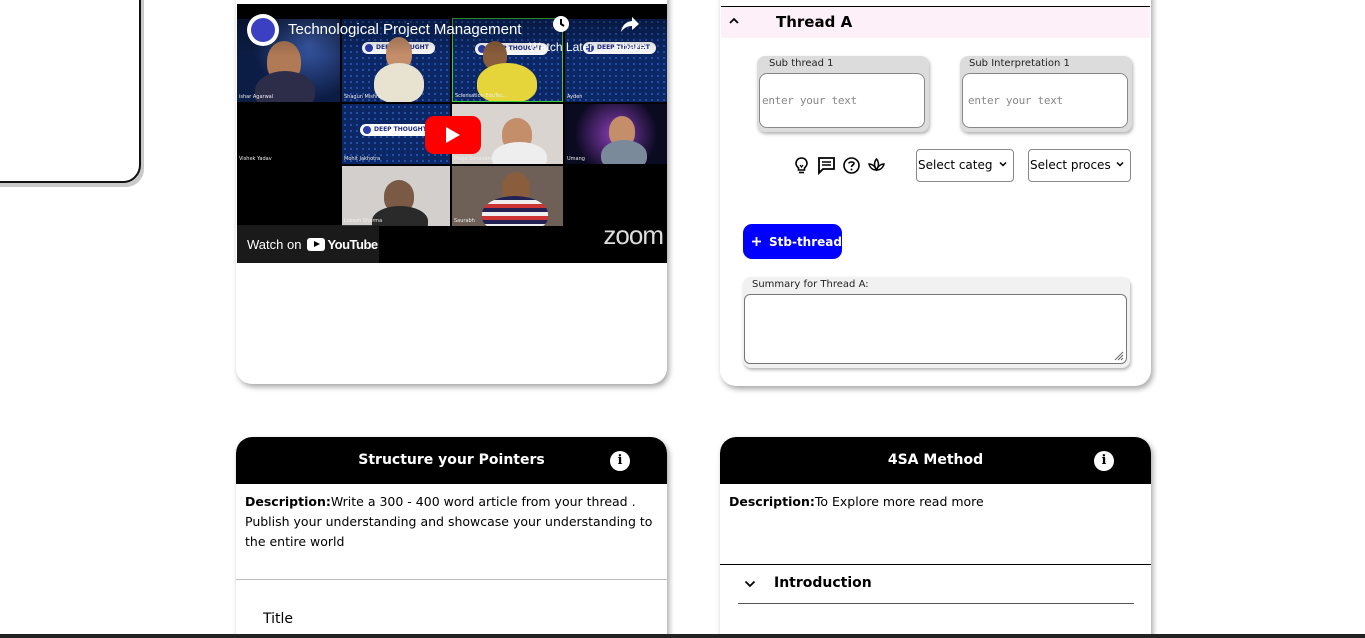 Image resolution: width=1365 pixels, height=638 pixels. I want to click on category-select: Select categ, so click(965, 165).